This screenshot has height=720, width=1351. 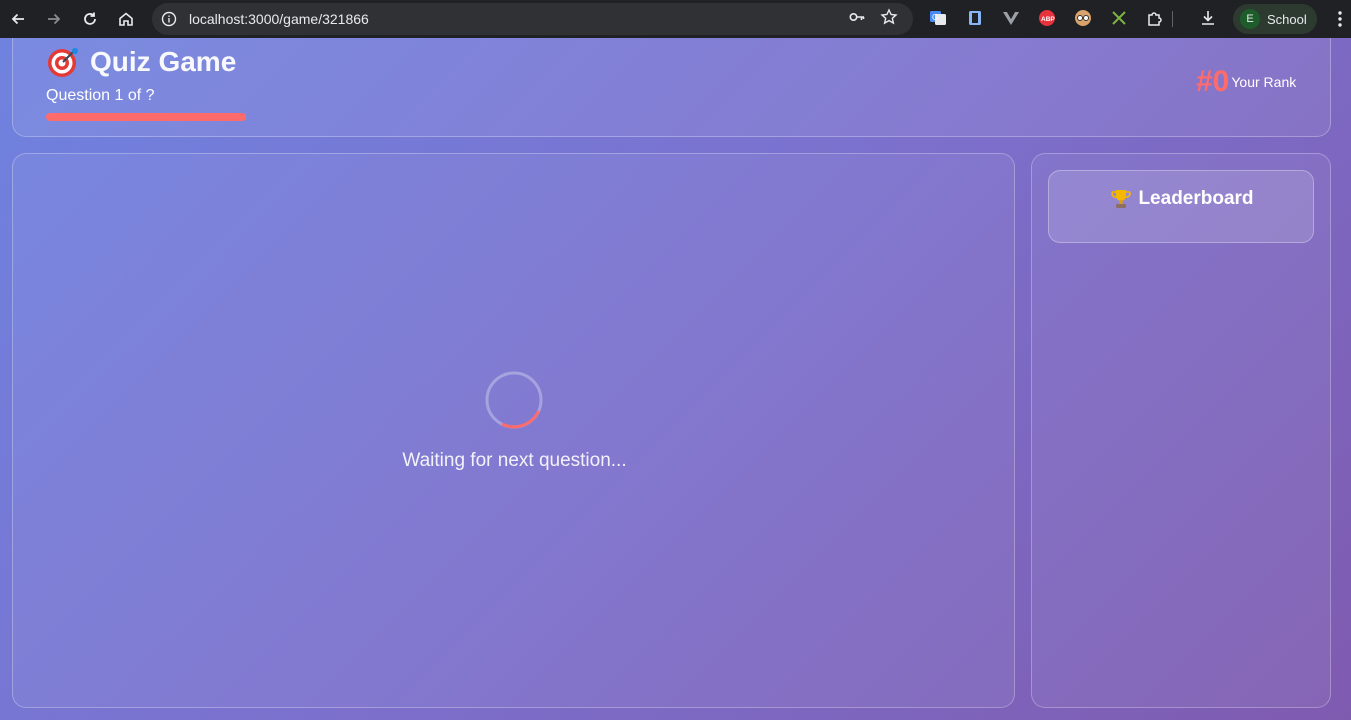 I want to click on leaderboard-title-row: Leaderboard, so click(x=1182, y=199).